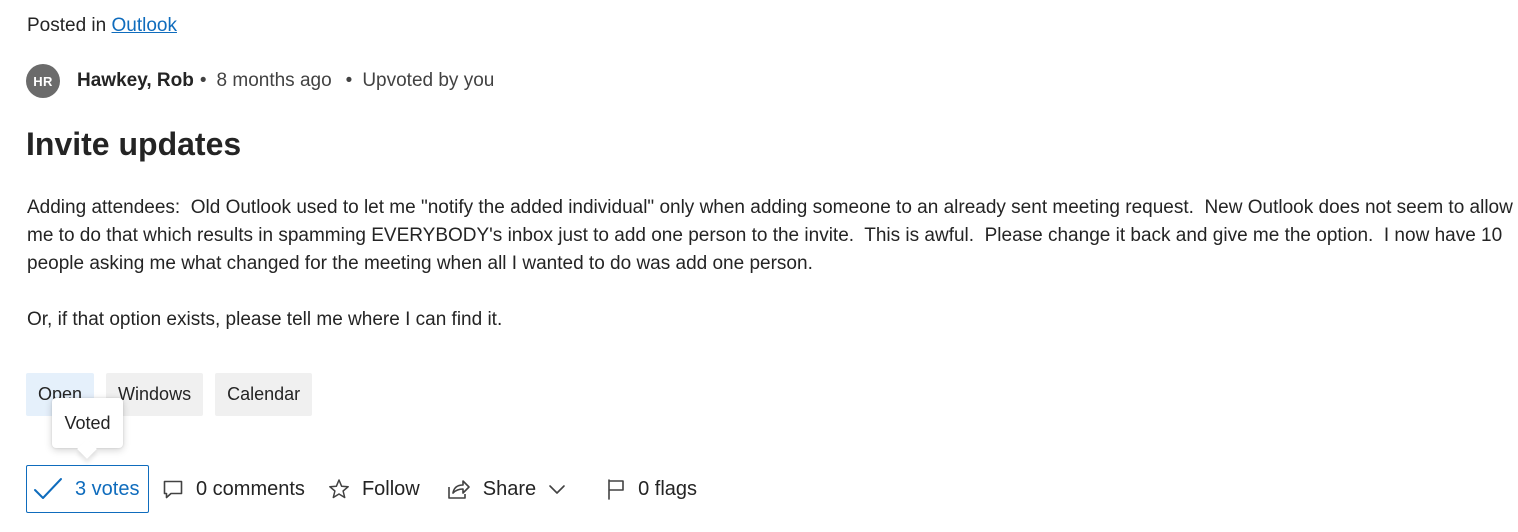  What do you see at coordinates (87, 423) in the screenshot?
I see `voted-tooltip: Voted` at bounding box center [87, 423].